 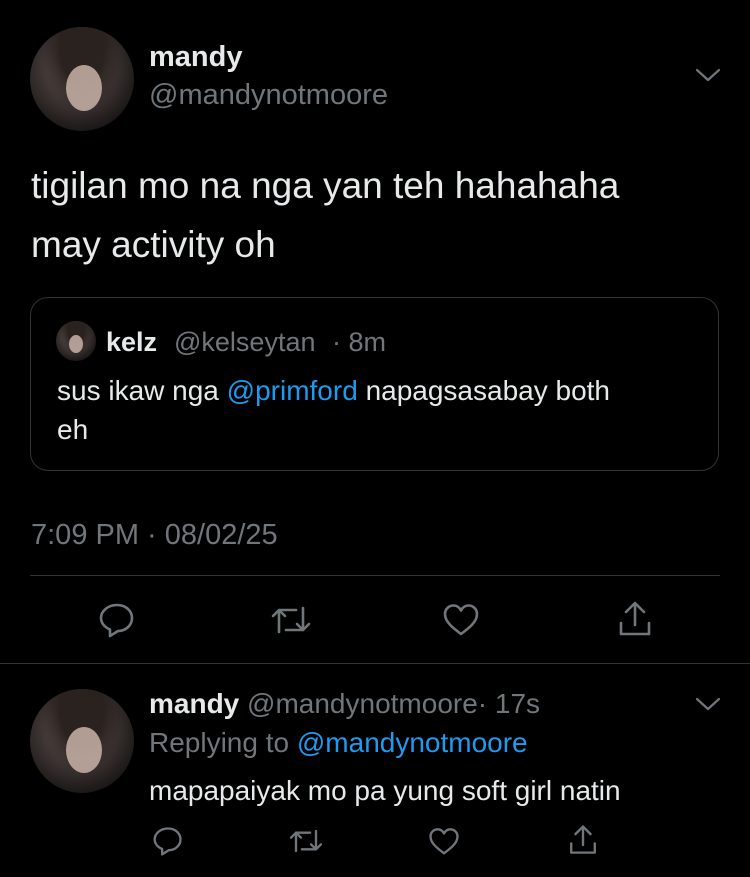 I want to click on quoted-text-suffix: napagsasabay both, so click(x=487, y=390).